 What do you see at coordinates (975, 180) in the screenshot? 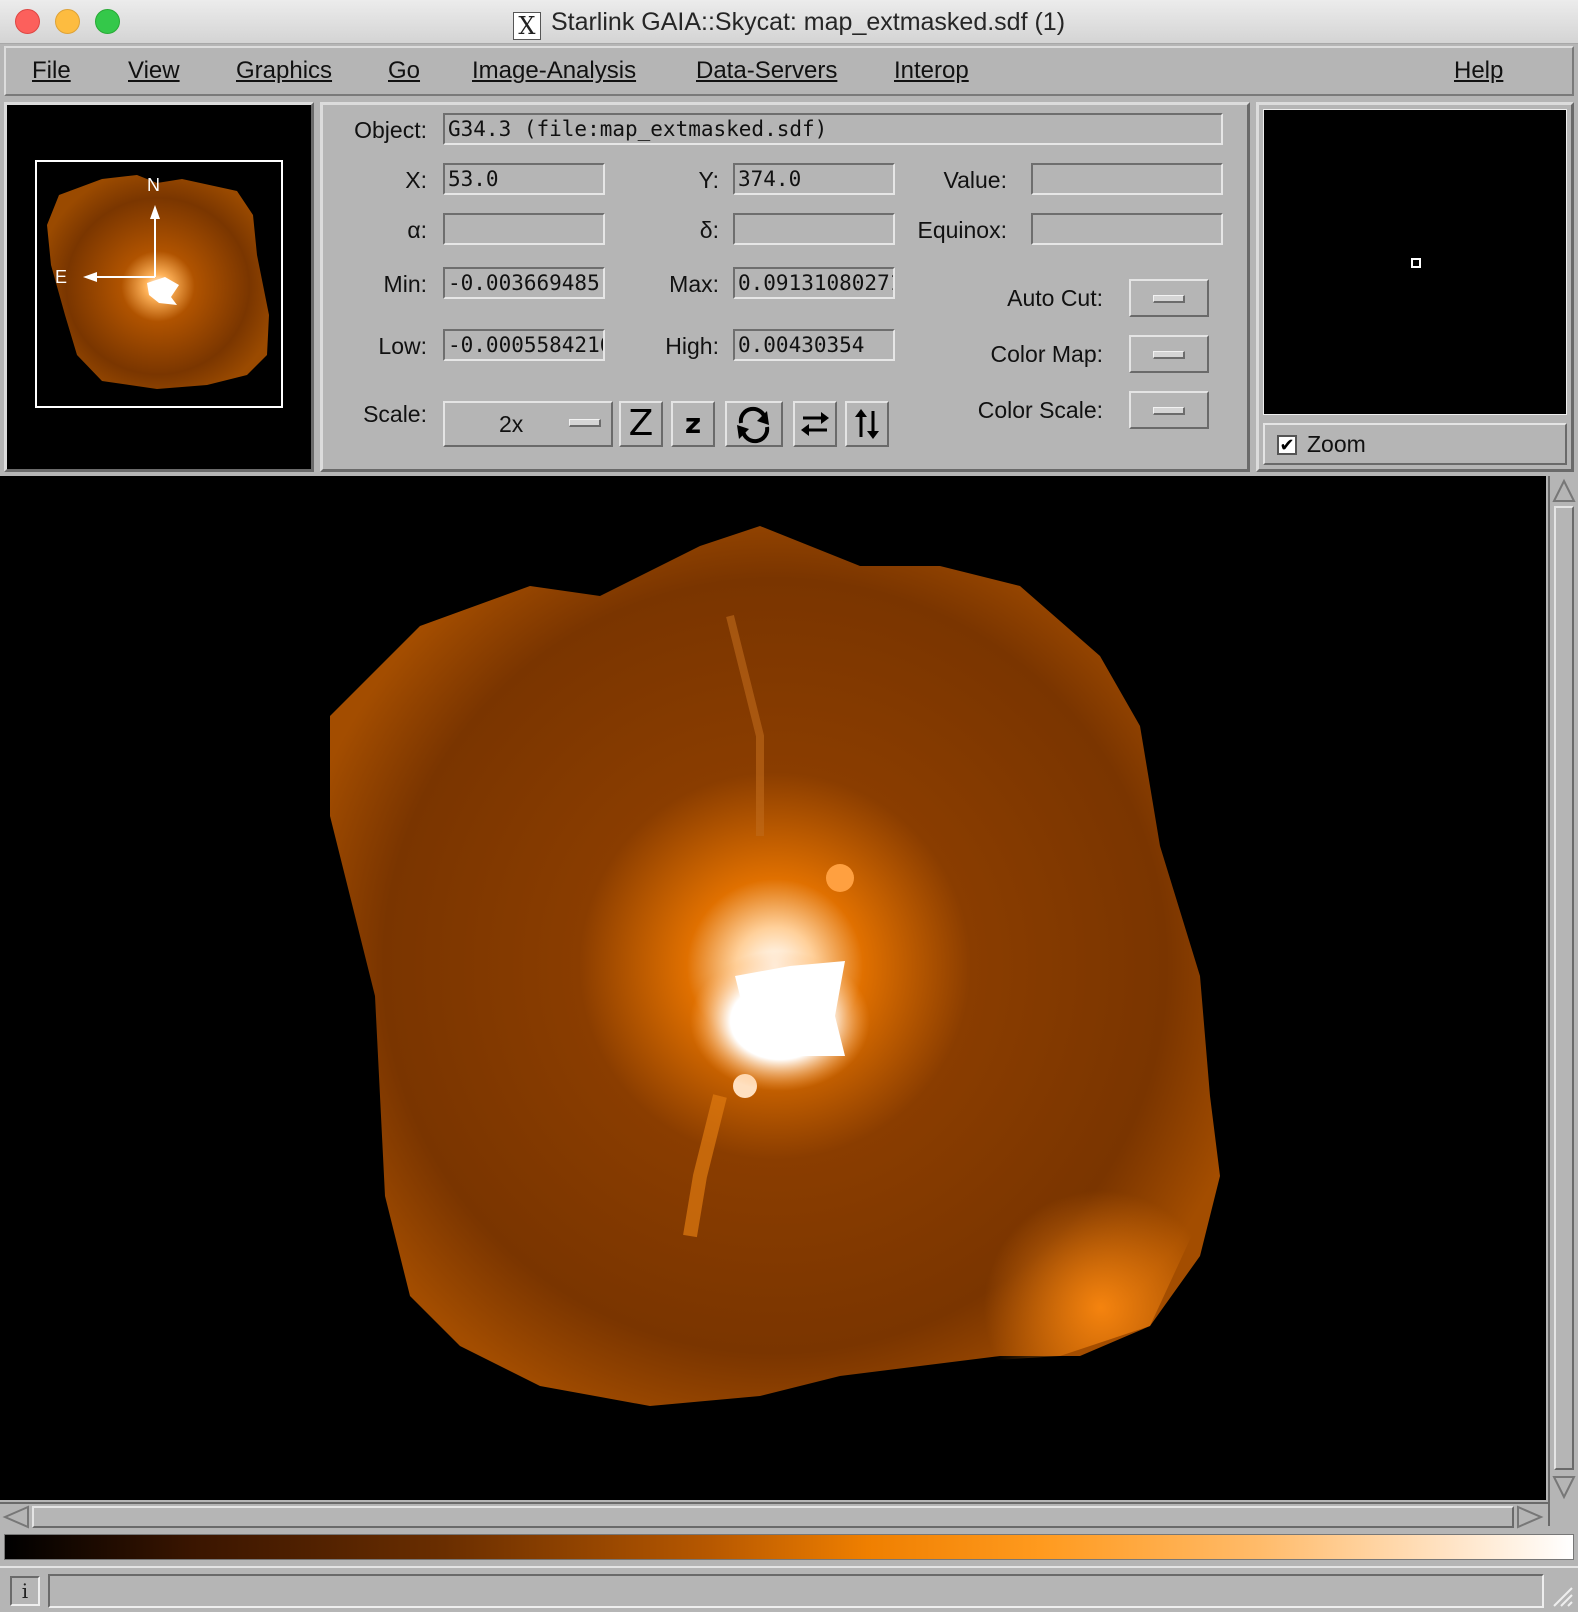
I see `value-label: Value:` at bounding box center [975, 180].